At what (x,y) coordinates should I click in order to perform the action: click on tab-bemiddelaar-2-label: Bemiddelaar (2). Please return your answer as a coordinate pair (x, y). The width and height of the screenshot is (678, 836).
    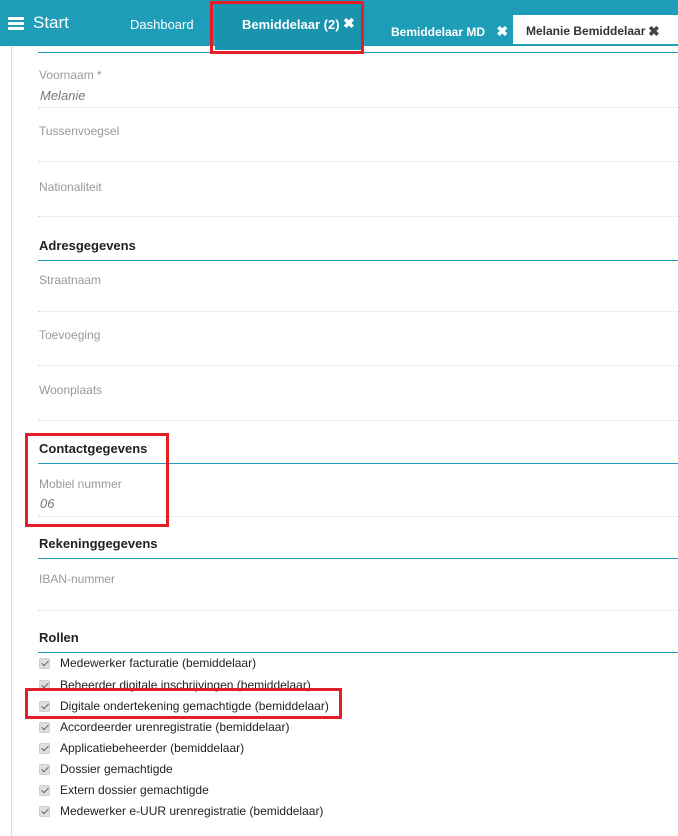
    Looking at the image, I should click on (291, 24).